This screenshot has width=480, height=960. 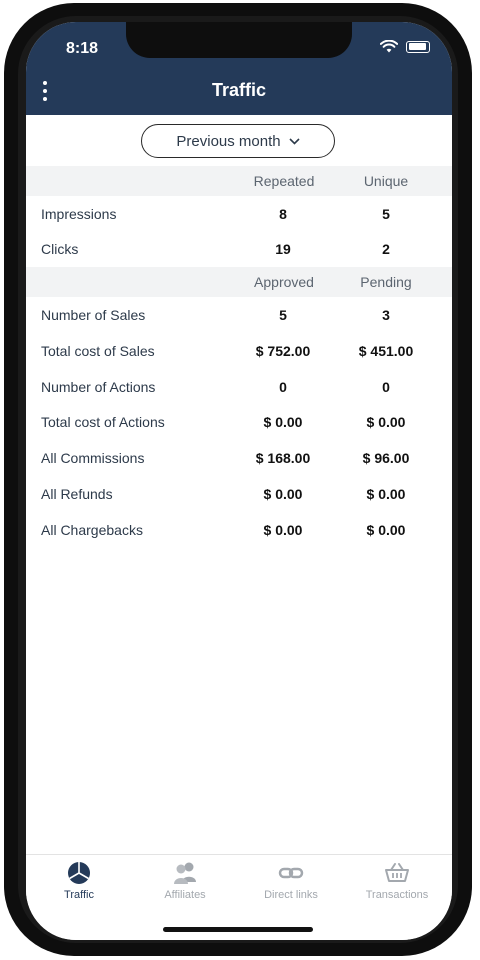 What do you see at coordinates (79, 895) in the screenshot?
I see `tab-label-traffic: Traffic` at bounding box center [79, 895].